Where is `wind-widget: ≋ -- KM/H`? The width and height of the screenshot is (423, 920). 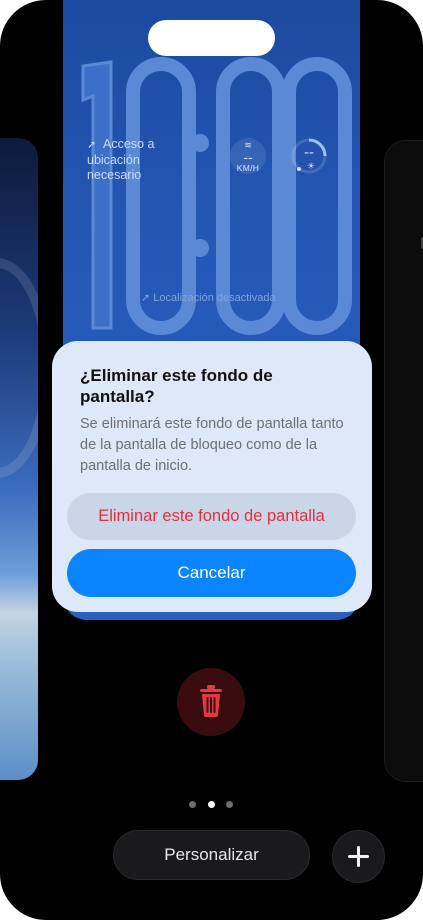 wind-widget: ≋ -- KM/H is located at coordinates (248, 156).